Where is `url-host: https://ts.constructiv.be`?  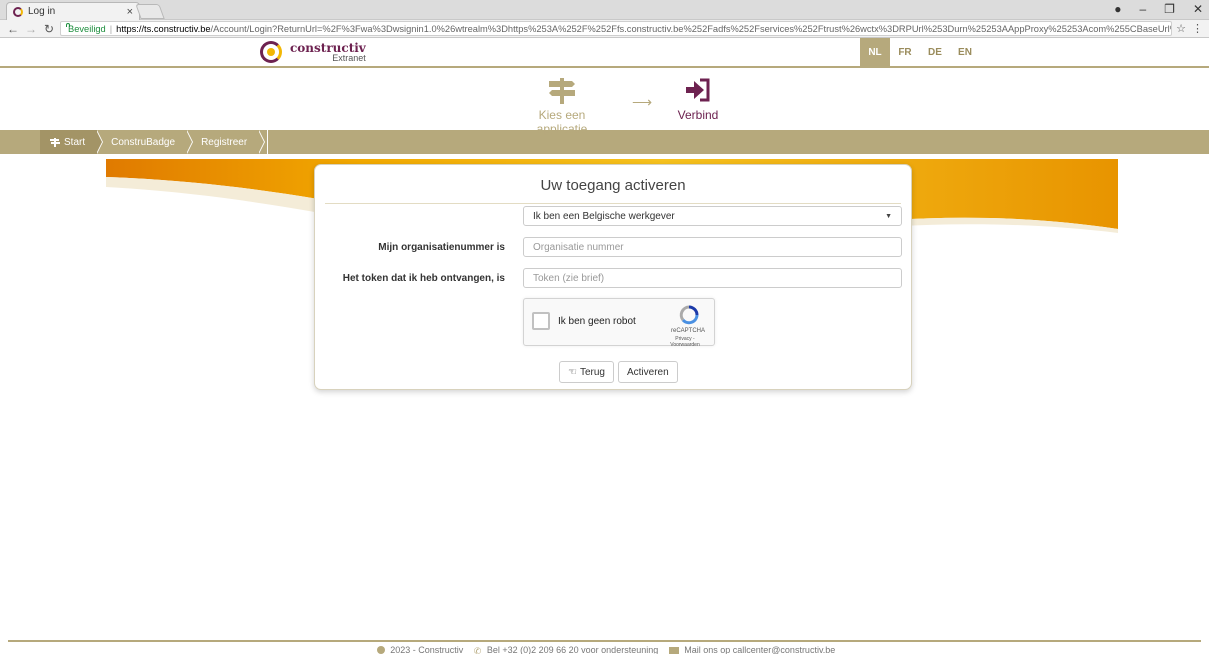 url-host: https://ts.constructiv.be is located at coordinates (163, 28).